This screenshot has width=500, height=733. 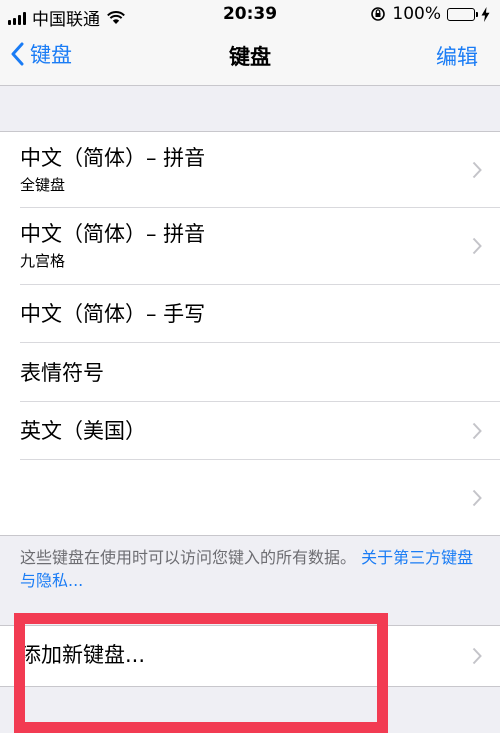 I want to click on keyboard-row-pinyin-9key: 中文（简体）– 拼音 九宫格, so click(x=260, y=246).